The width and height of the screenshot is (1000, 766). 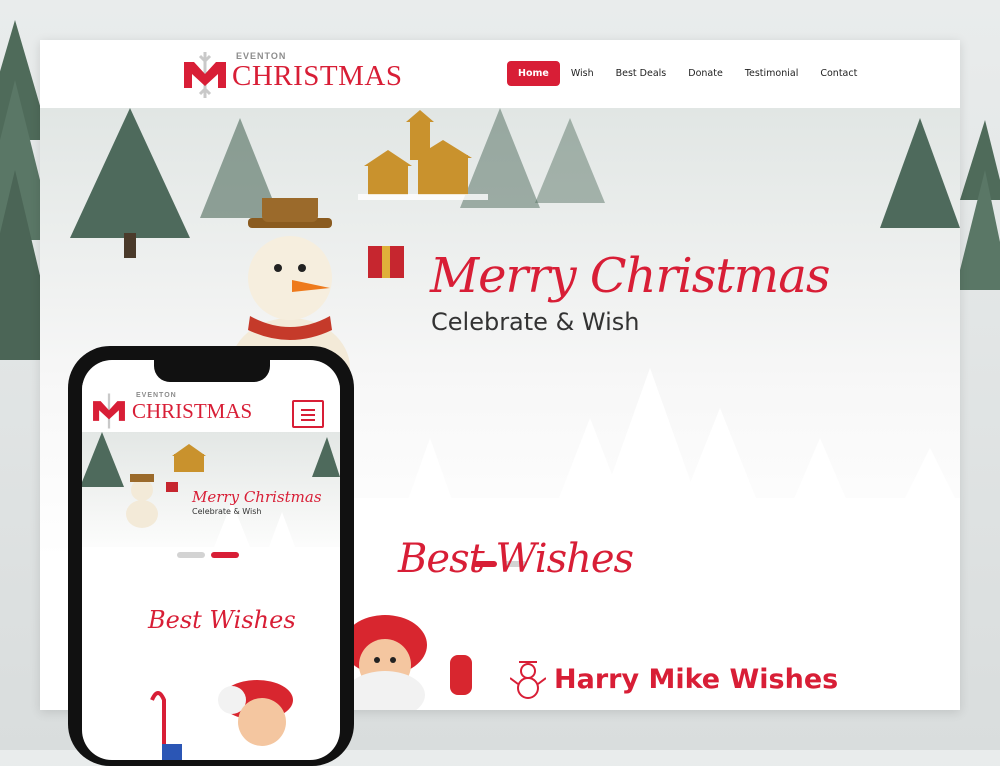 I want to click on hero-subtitle: Celebrate & Wish, so click(x=535, y=322).